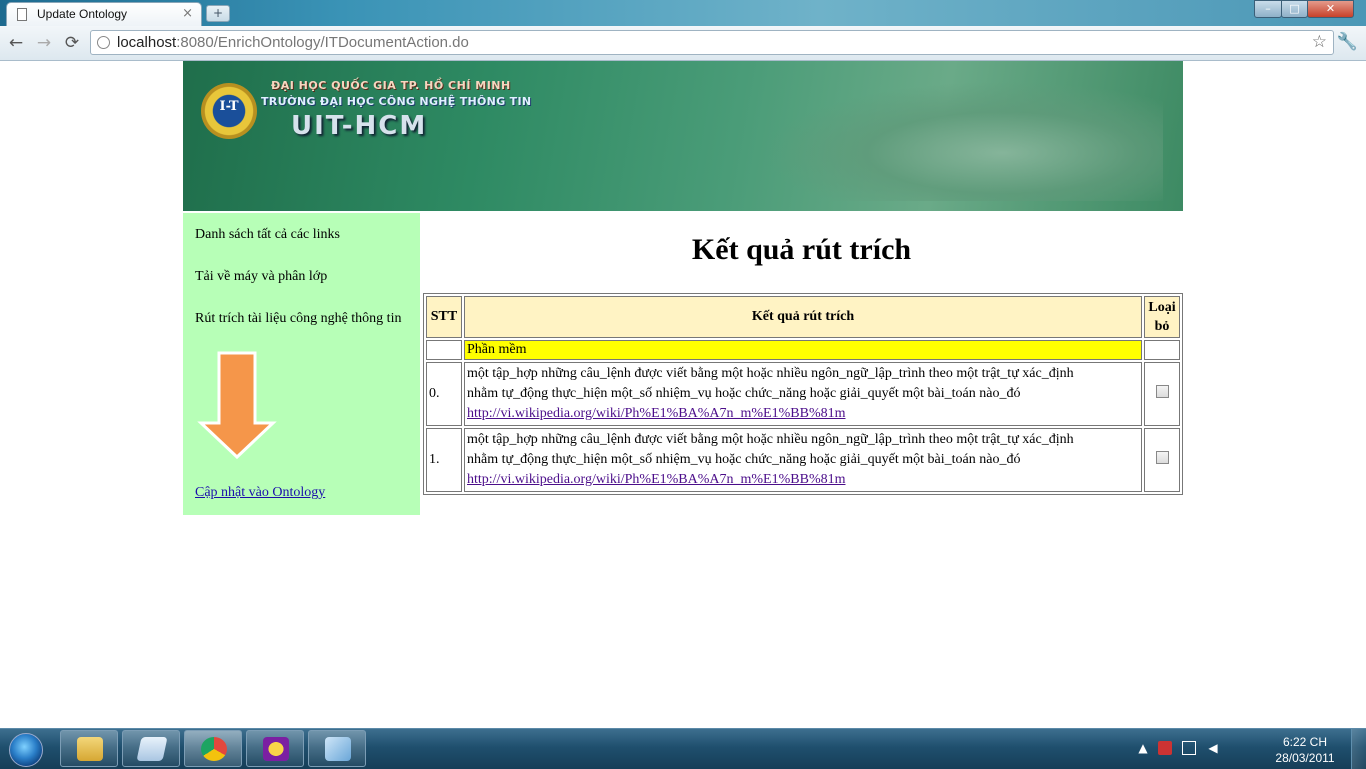  I want to click on chrome-icon, so click(214, 749).